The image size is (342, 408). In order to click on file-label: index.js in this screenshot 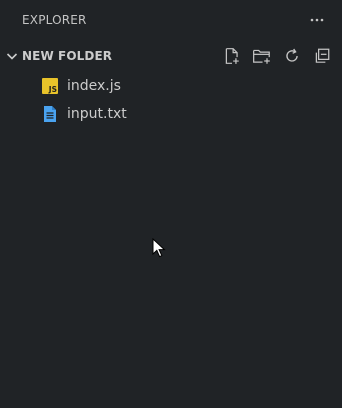, I will do `click(94, 86)`.